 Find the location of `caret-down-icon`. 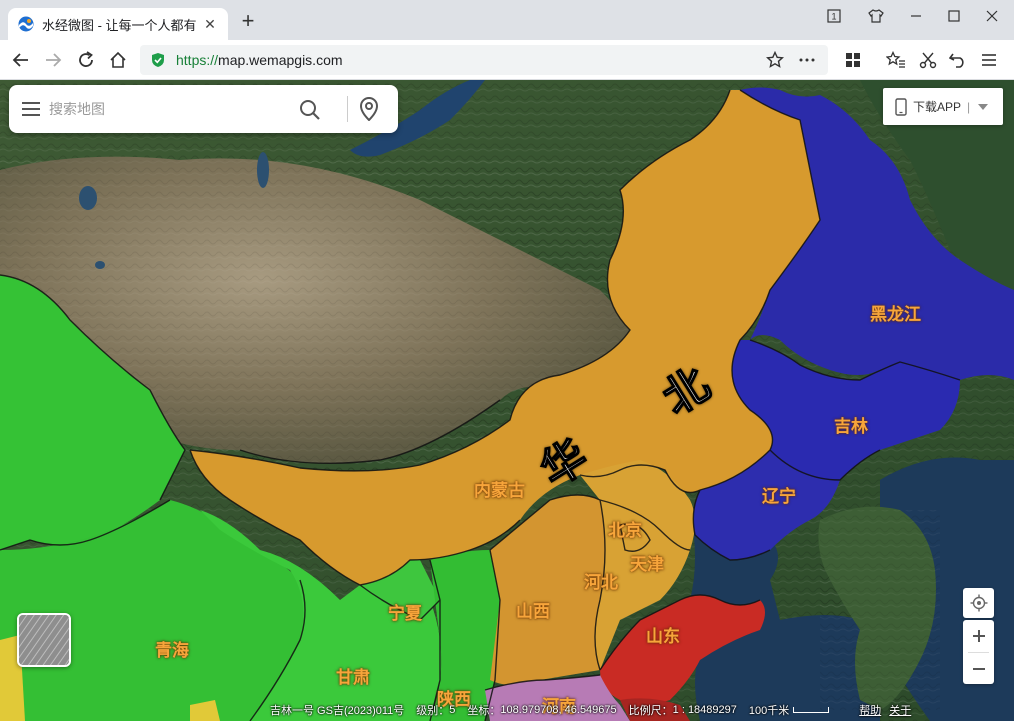

caret-down-icon is located at coordinates (983, 106).